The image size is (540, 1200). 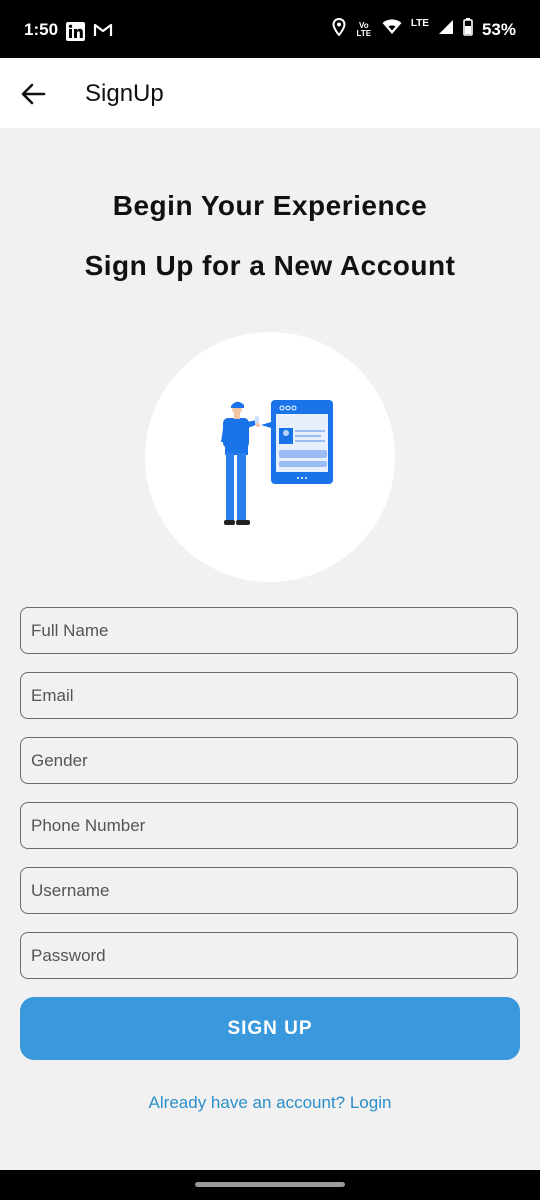 I want to click on gender-field, so click(x=269, y=760).